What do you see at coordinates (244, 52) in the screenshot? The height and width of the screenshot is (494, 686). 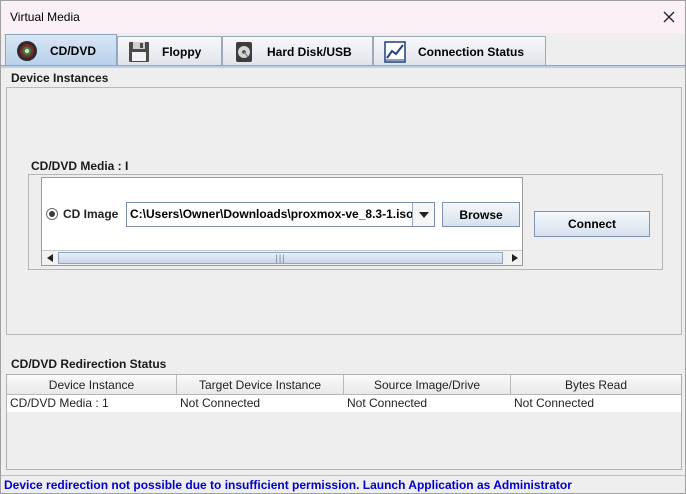 I see `hard-disk-icon` at bounding box center [244, 52].